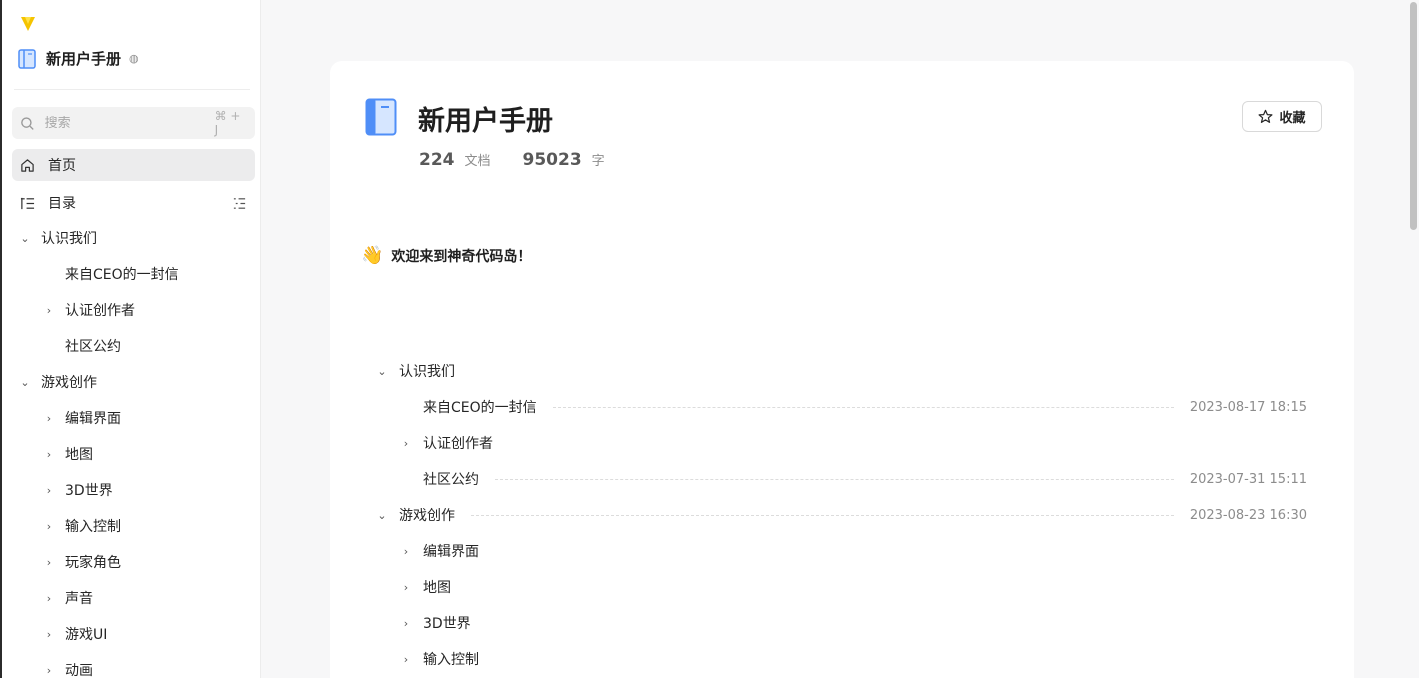  I want to click on nav-home-label: 首页, so click(62, 166).